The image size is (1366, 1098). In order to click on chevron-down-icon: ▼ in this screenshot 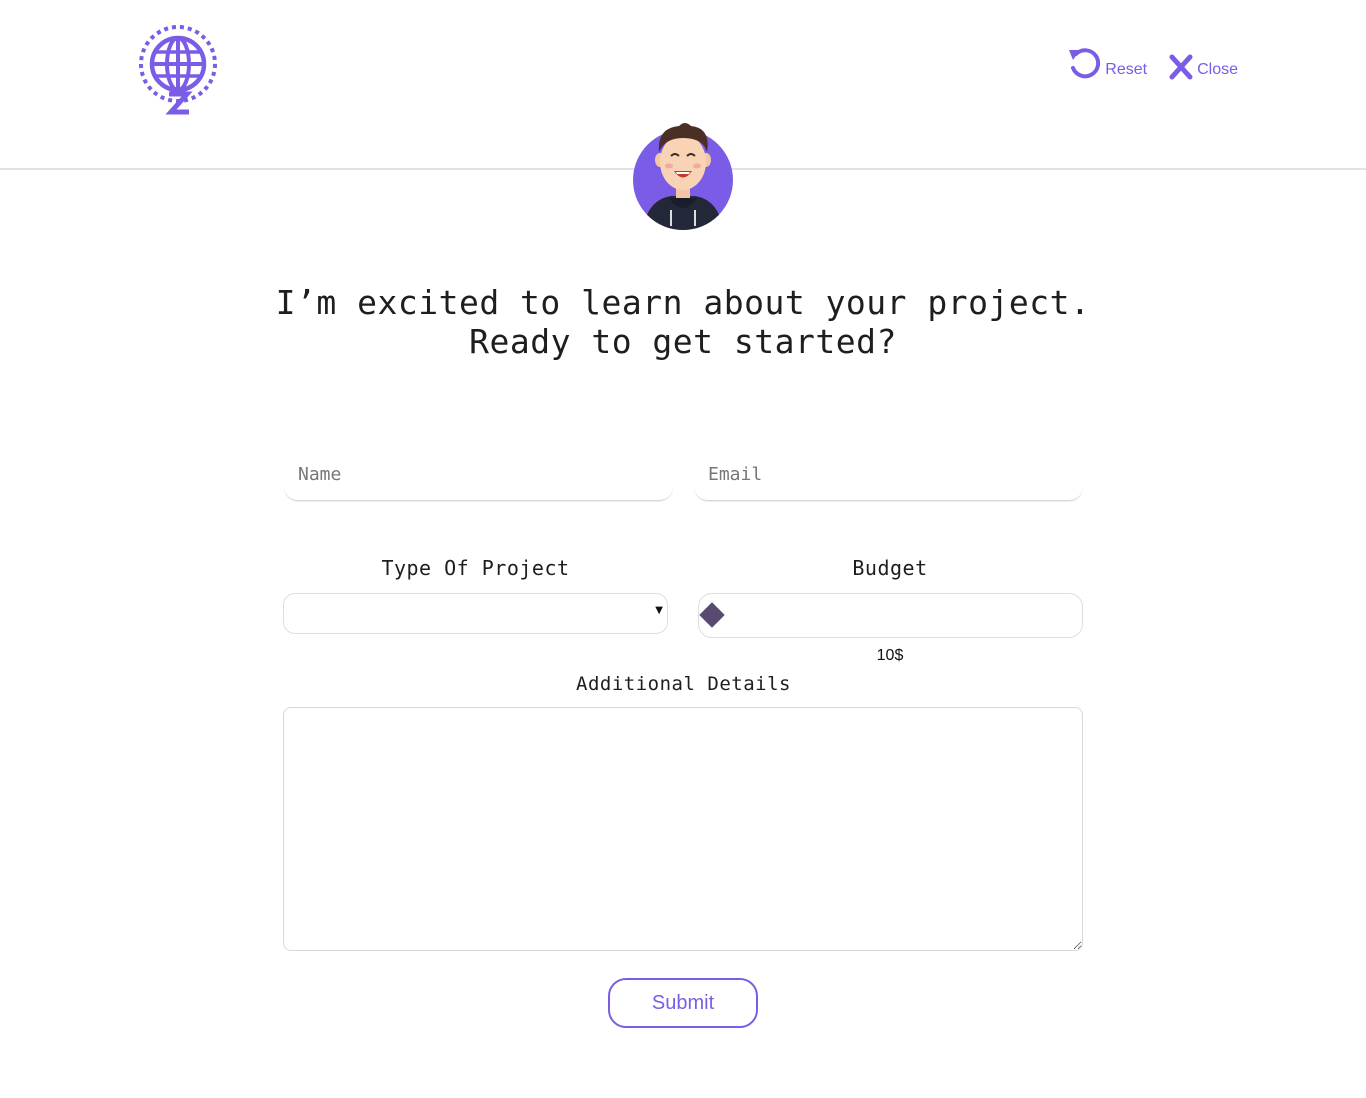, I will do `click(659, 610)`.